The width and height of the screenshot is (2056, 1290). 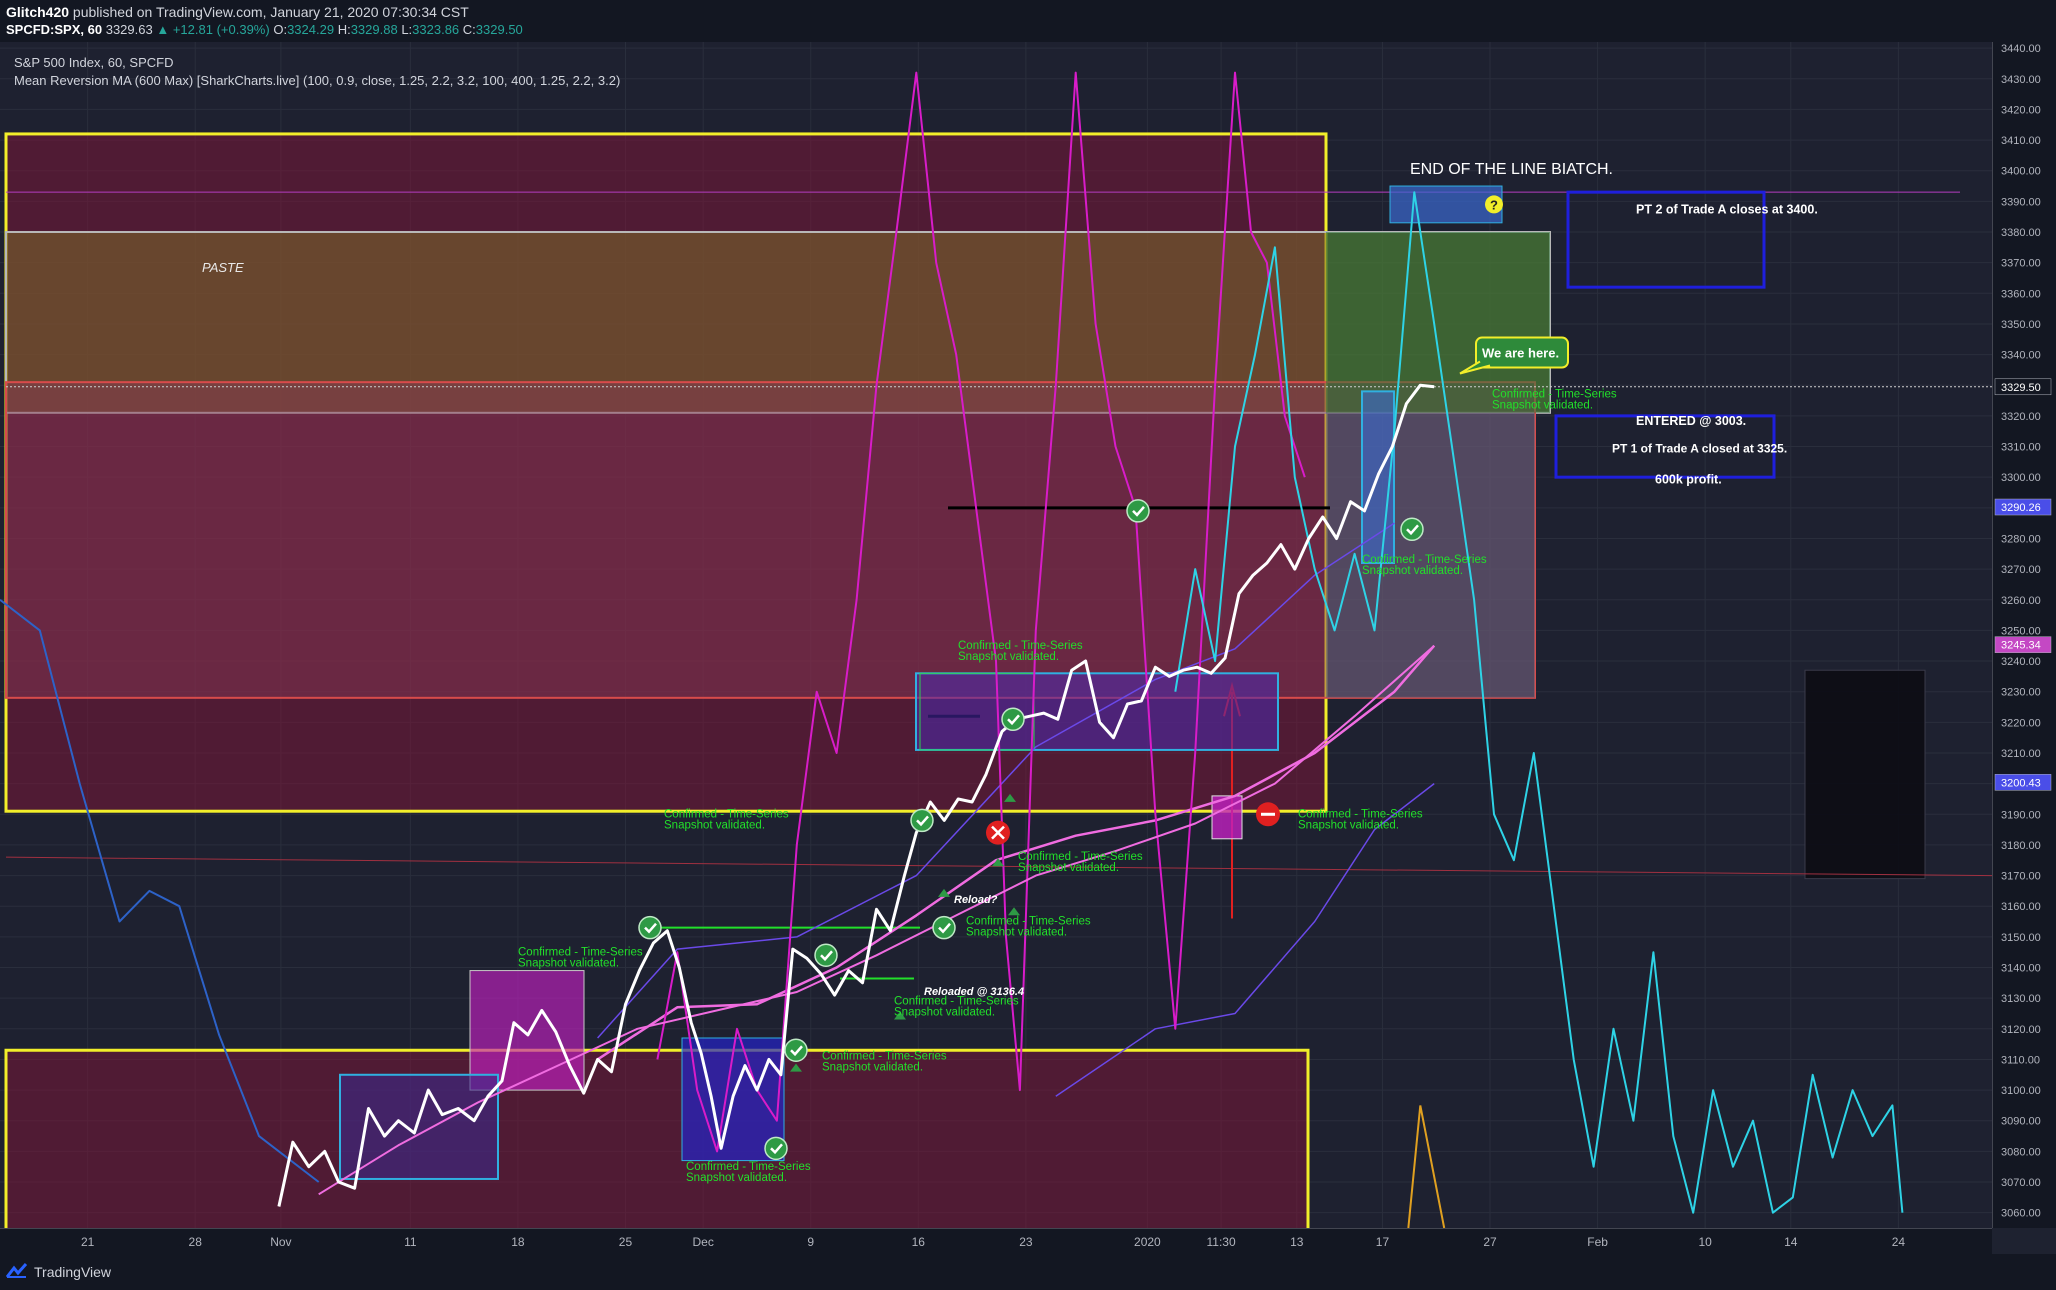 I want to click on time-tick-label: 11, so click(x=410, y=1242).